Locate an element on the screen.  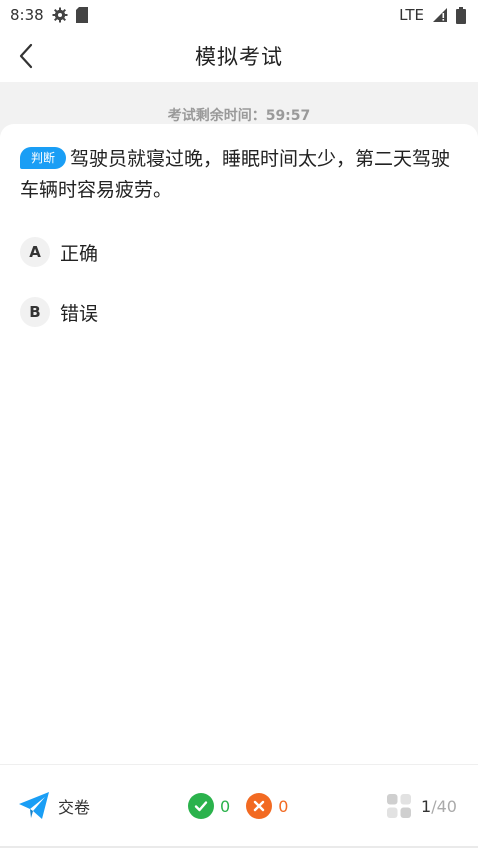
question-progress-button: 1/40 is located at coordinates (422, 806).